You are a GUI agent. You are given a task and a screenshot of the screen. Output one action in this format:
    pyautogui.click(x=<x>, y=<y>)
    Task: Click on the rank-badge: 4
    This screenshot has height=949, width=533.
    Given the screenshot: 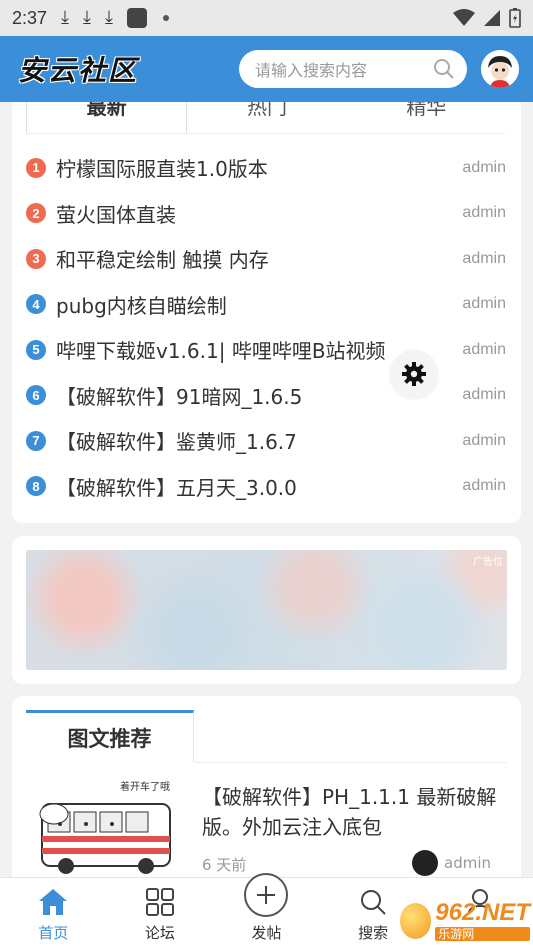 What is the action you would take?
    pyautogui.click(x=36, y=304)
    